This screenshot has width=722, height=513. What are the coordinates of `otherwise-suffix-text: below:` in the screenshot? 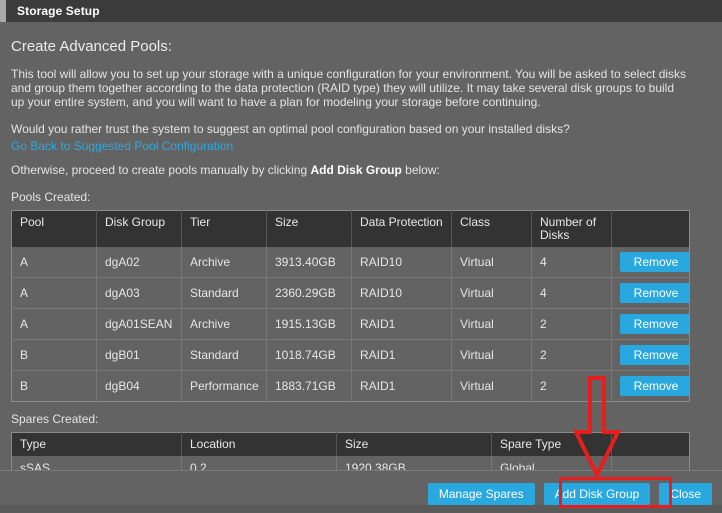 It's located at (420, 170).